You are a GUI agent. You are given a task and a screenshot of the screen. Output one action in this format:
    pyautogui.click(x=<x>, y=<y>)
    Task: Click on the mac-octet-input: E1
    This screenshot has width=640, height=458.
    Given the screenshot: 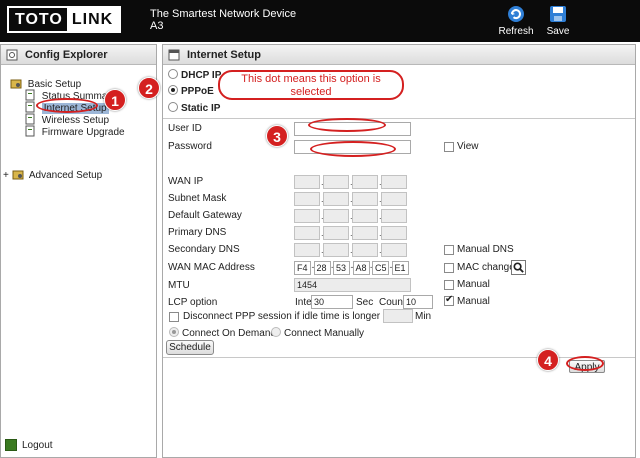 What is the action you would take?
    pyautogui.click(x=400, y=268)
    